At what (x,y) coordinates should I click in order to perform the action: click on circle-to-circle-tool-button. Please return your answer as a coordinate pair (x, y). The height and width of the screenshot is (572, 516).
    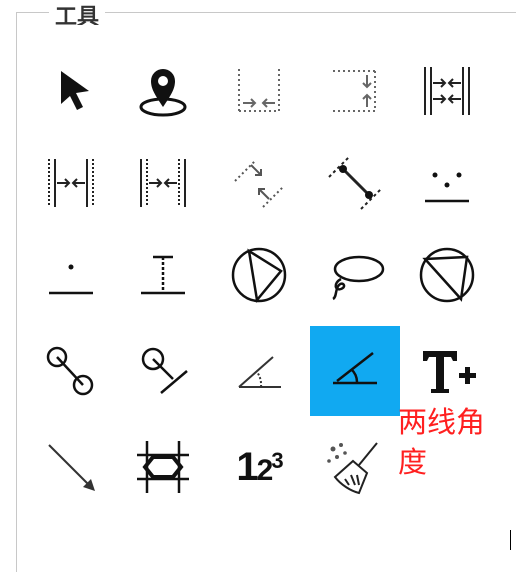
    Looking at the image, I should click on (71, 371).